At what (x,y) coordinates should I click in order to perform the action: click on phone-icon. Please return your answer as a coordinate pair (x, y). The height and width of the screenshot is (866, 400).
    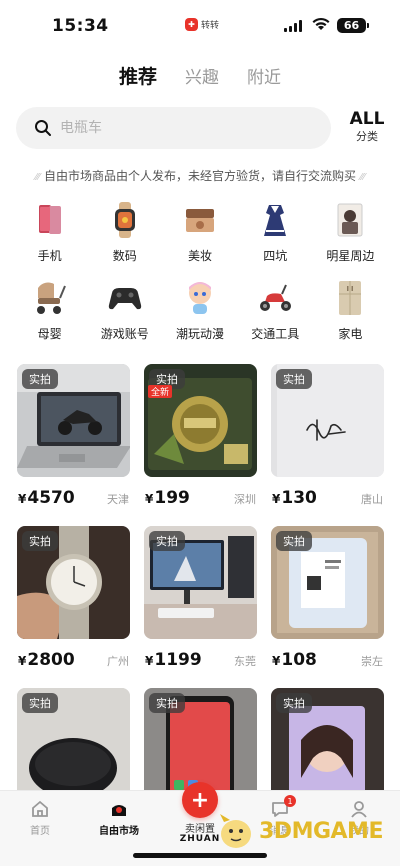
    Looking at the image, I should click on (50, 220).